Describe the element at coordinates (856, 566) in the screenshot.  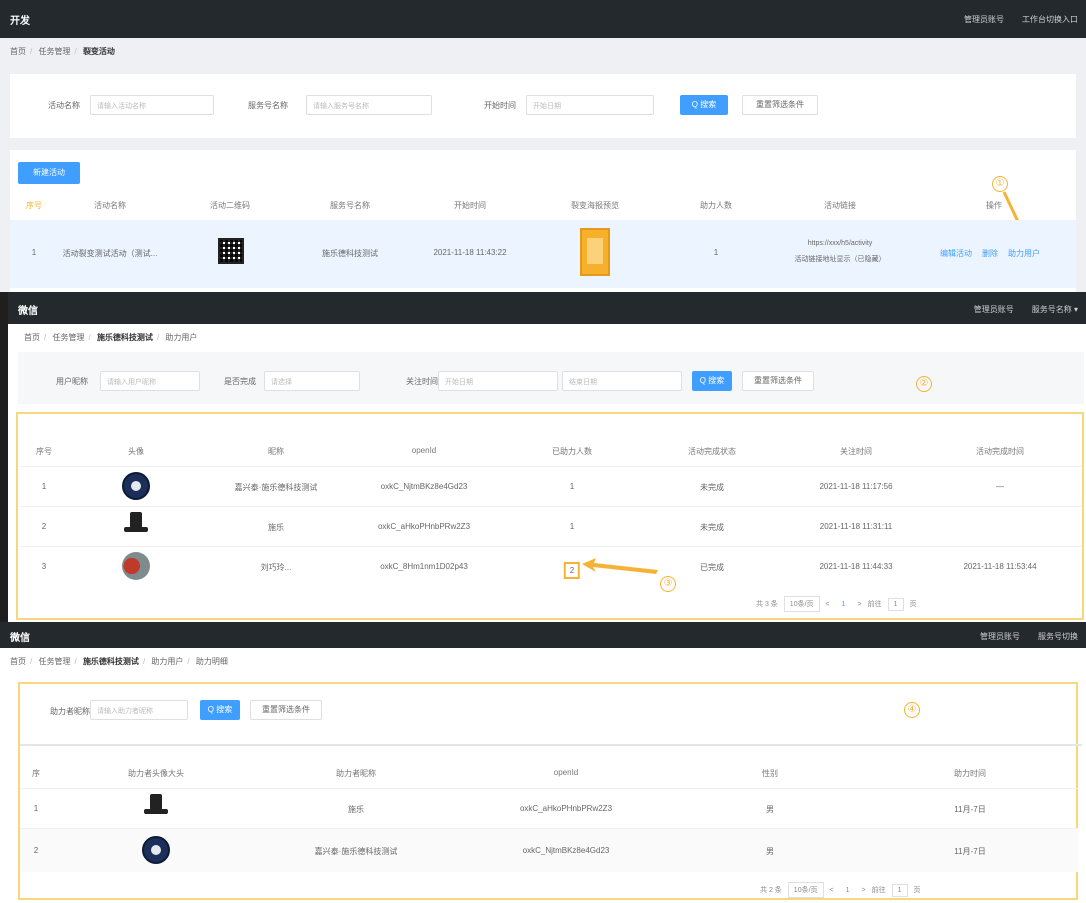
I see `row-follow-time: 2021-11-18 11:44:33` at that location.